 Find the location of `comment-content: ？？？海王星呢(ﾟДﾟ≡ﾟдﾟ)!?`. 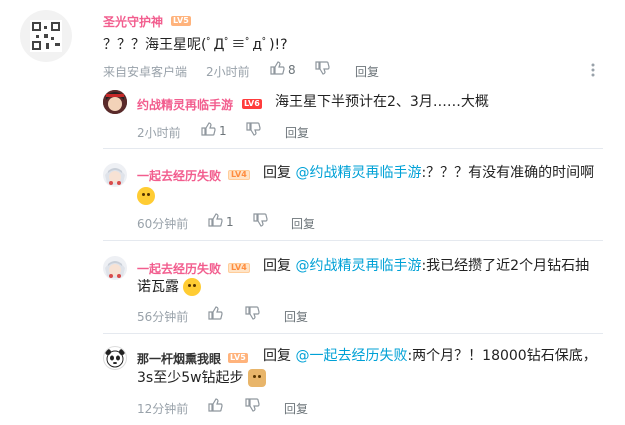

comment-content: ？？？海王星呢(ﾟДﾟ≡ﾟдﾟ)!? is located at coordinates (195, 45).